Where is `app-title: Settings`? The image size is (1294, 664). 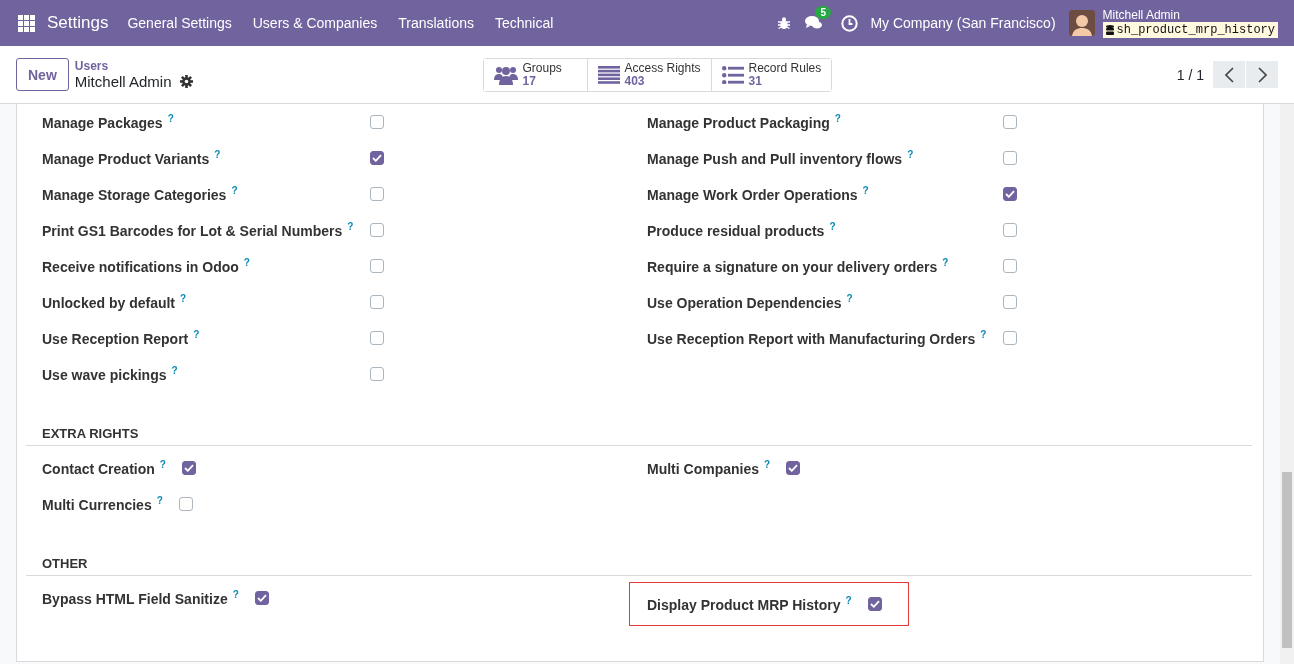 app-title: Settings is located at coordinates (78, 23).